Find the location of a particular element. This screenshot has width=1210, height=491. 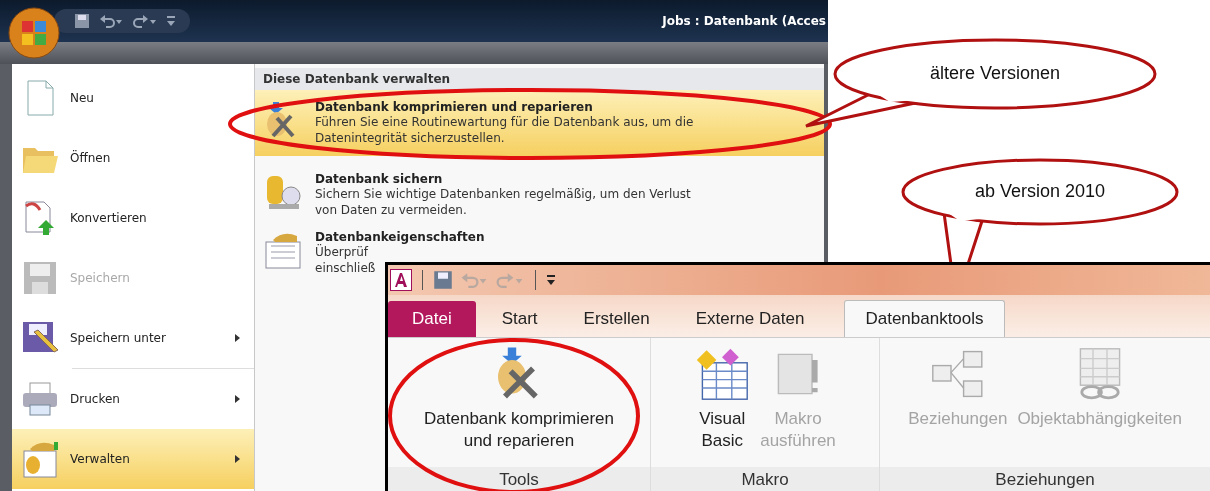

callout-text: ältere Versionen is located at coordinates (995, 73).